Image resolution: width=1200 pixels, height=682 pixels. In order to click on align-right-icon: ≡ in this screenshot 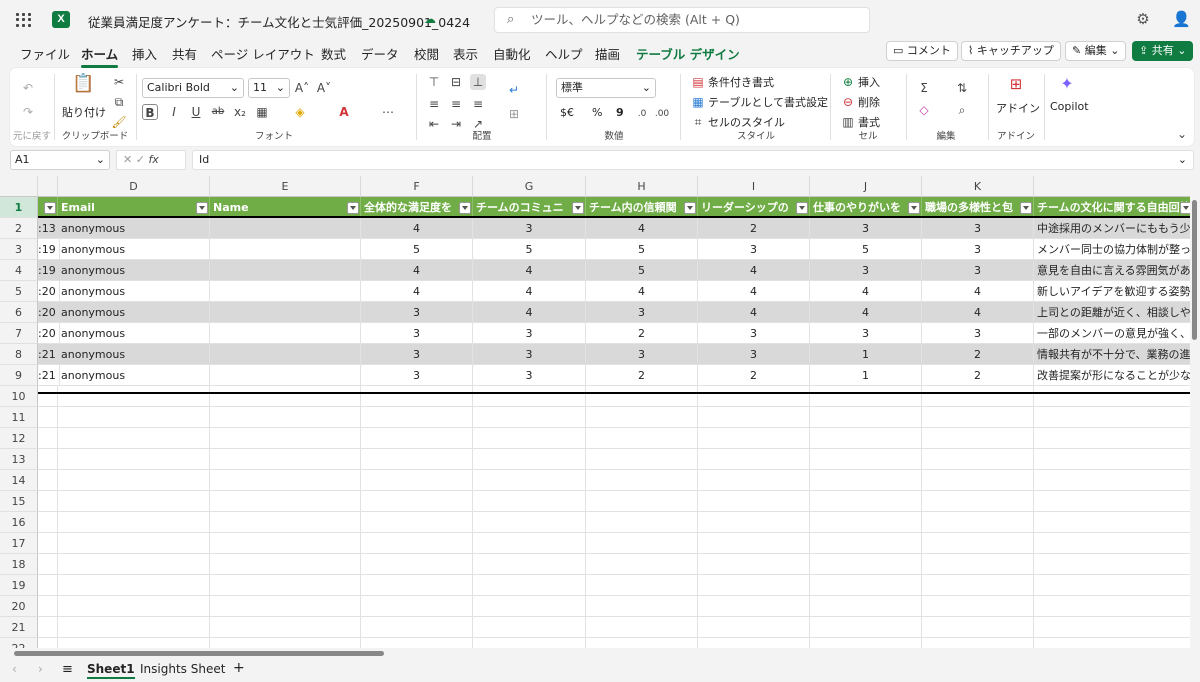, I will do `click(478, 104)`.